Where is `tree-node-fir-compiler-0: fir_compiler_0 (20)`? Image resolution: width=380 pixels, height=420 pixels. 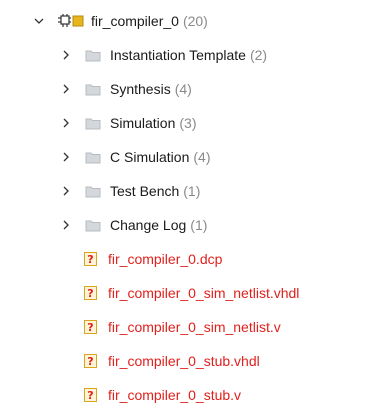
tree-node-fir-compiler-0: fir_compiler_0 (20) is located at coordinates (190, 21).